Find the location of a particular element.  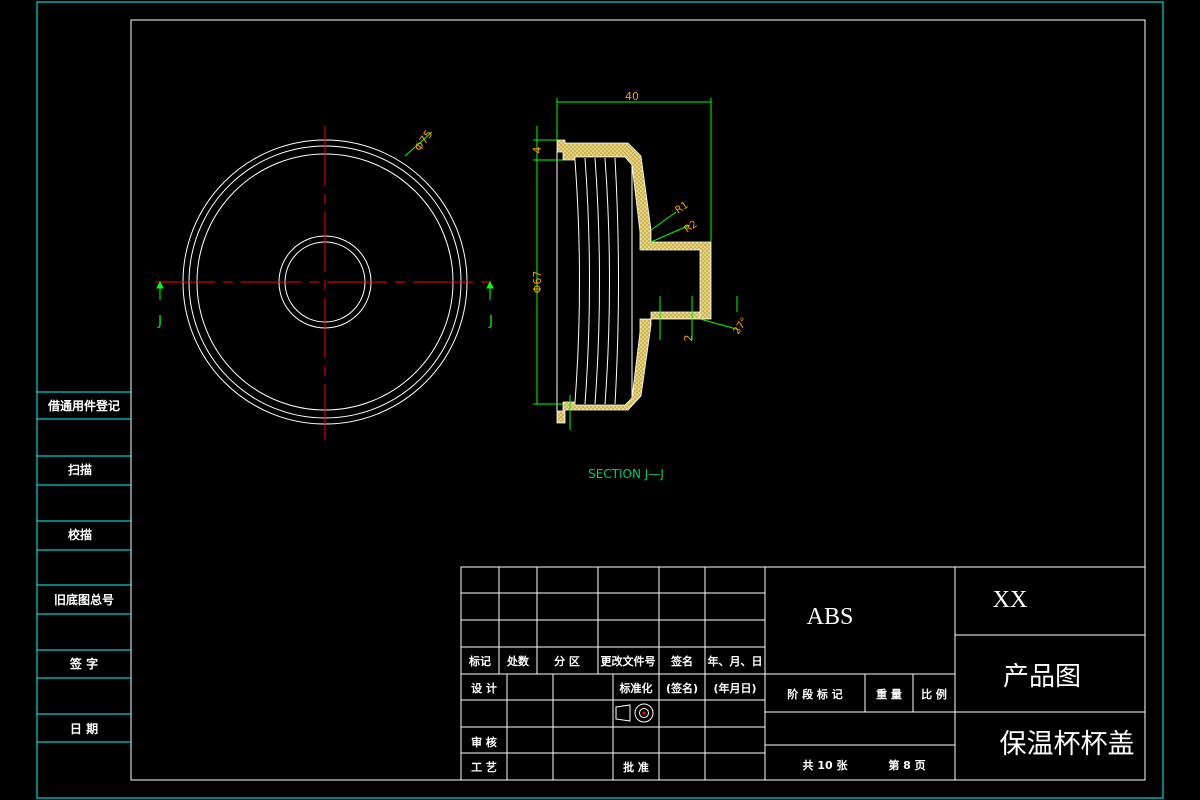

r2-label: R2 is located at coordinates (690, 227).